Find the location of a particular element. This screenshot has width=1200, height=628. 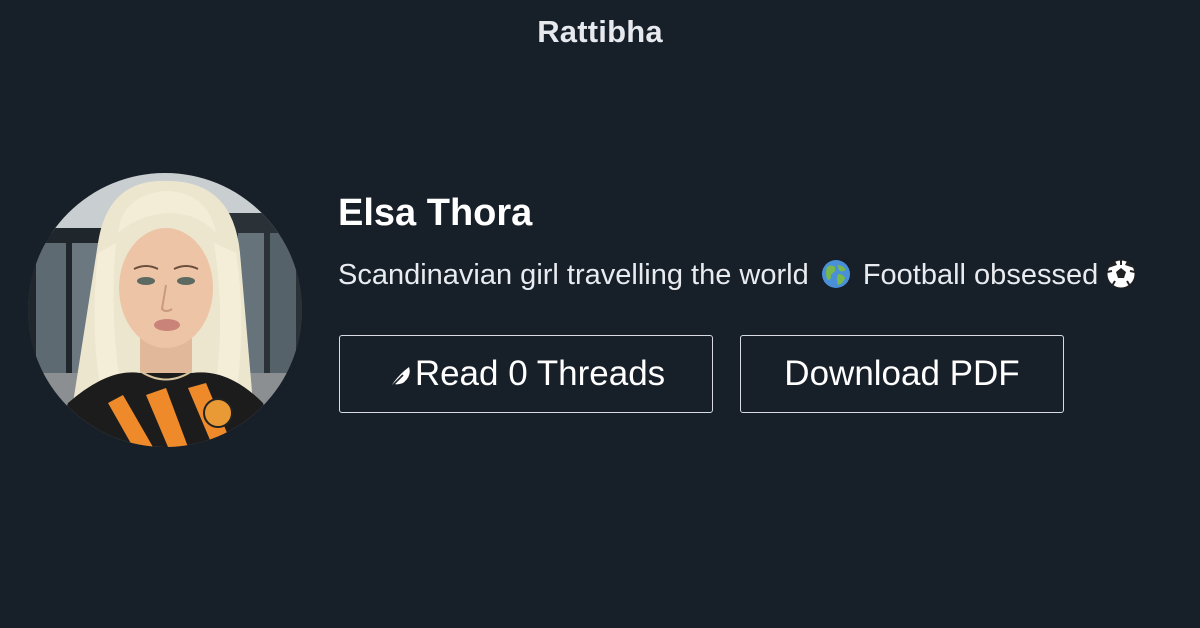

read-threads-button: Read 0 Threads is located at coordinates (526, 374).